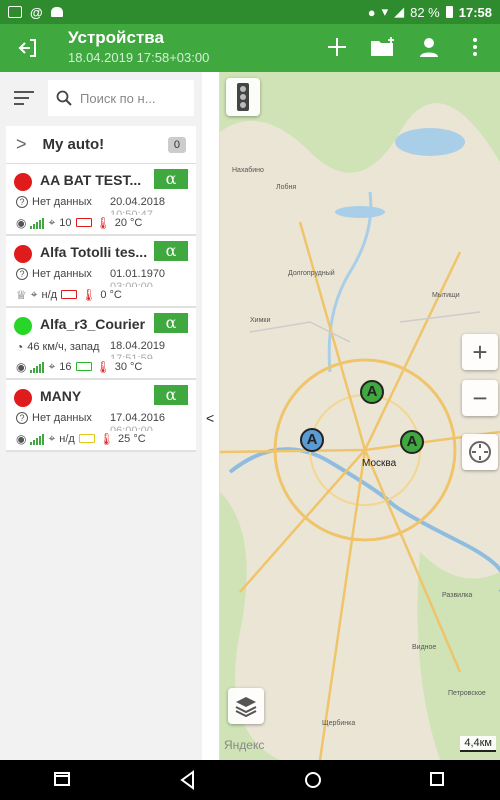 This screenshot has height=800, width=500. I want to click on wifi-icon: ▾, so click(385, 11).